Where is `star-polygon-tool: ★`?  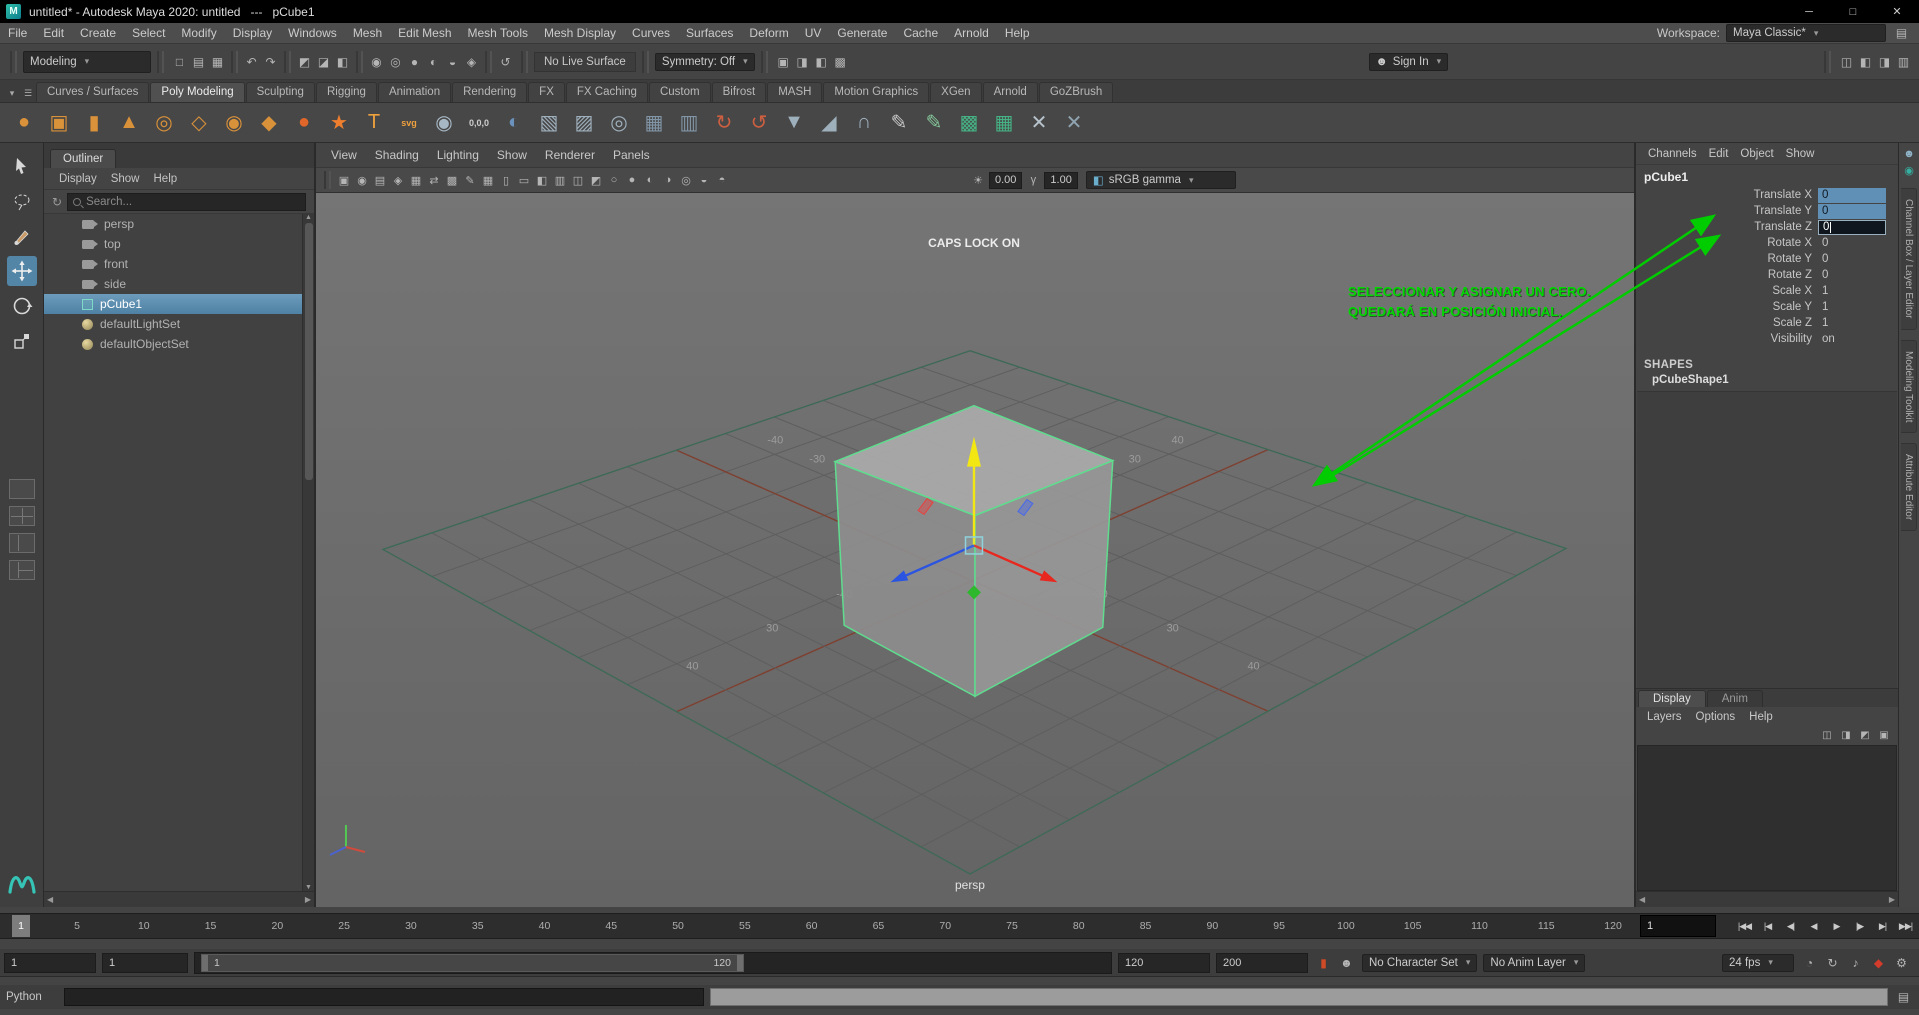
star-polygon-tool: ★ is located at coordinates (339, 123).